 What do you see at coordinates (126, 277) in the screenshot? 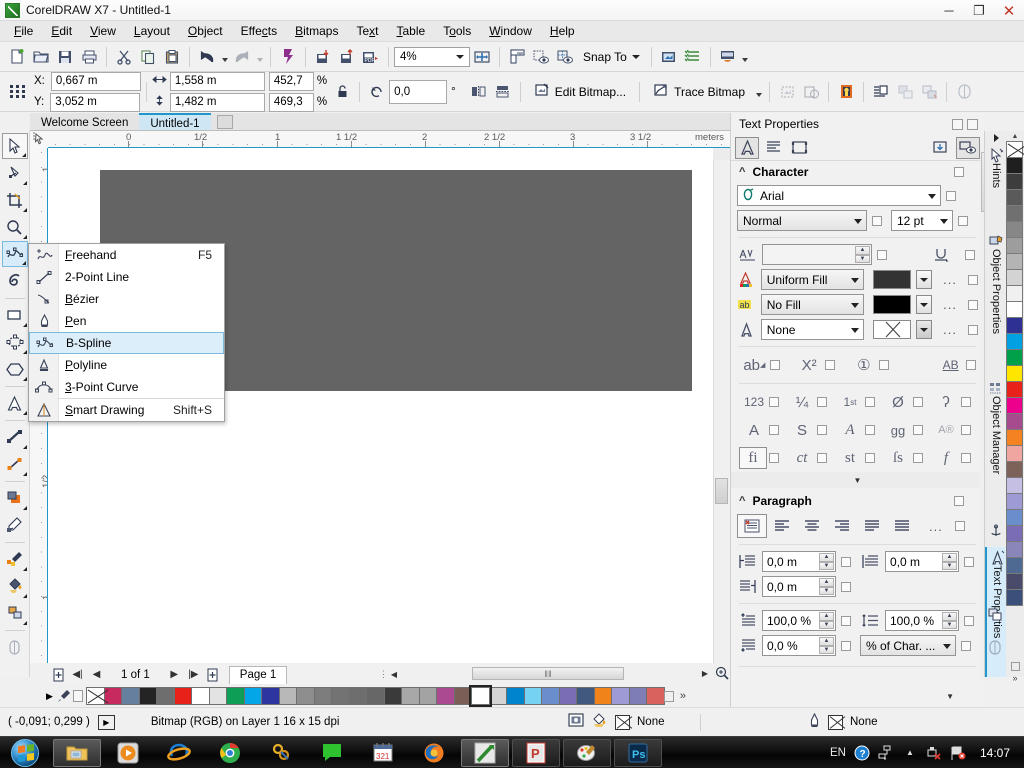
I see `flyout-item-2-point-line: 2-Point Line` at bounding box center [126, 277].